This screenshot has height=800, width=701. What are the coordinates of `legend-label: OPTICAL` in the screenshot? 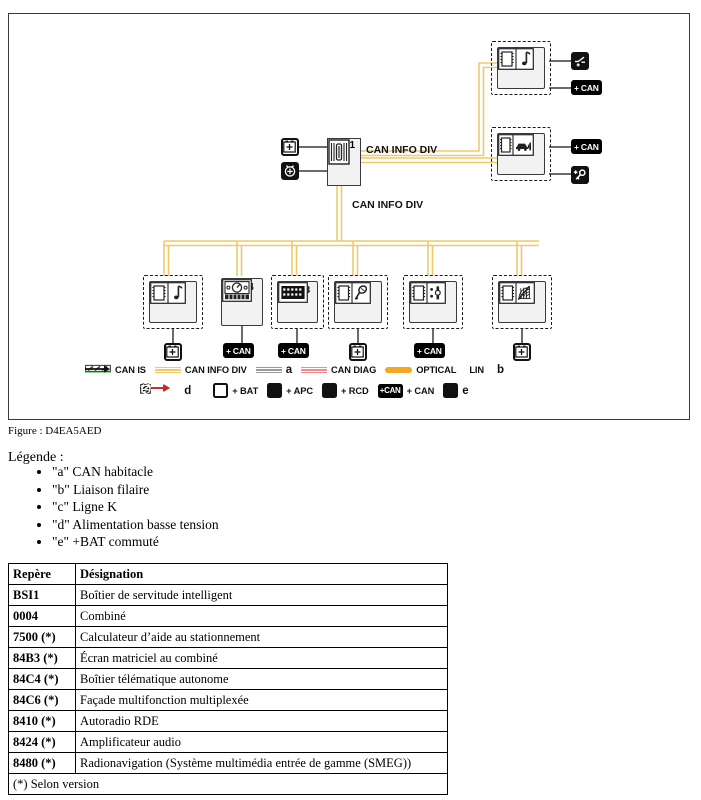 It's located at (436, 370).